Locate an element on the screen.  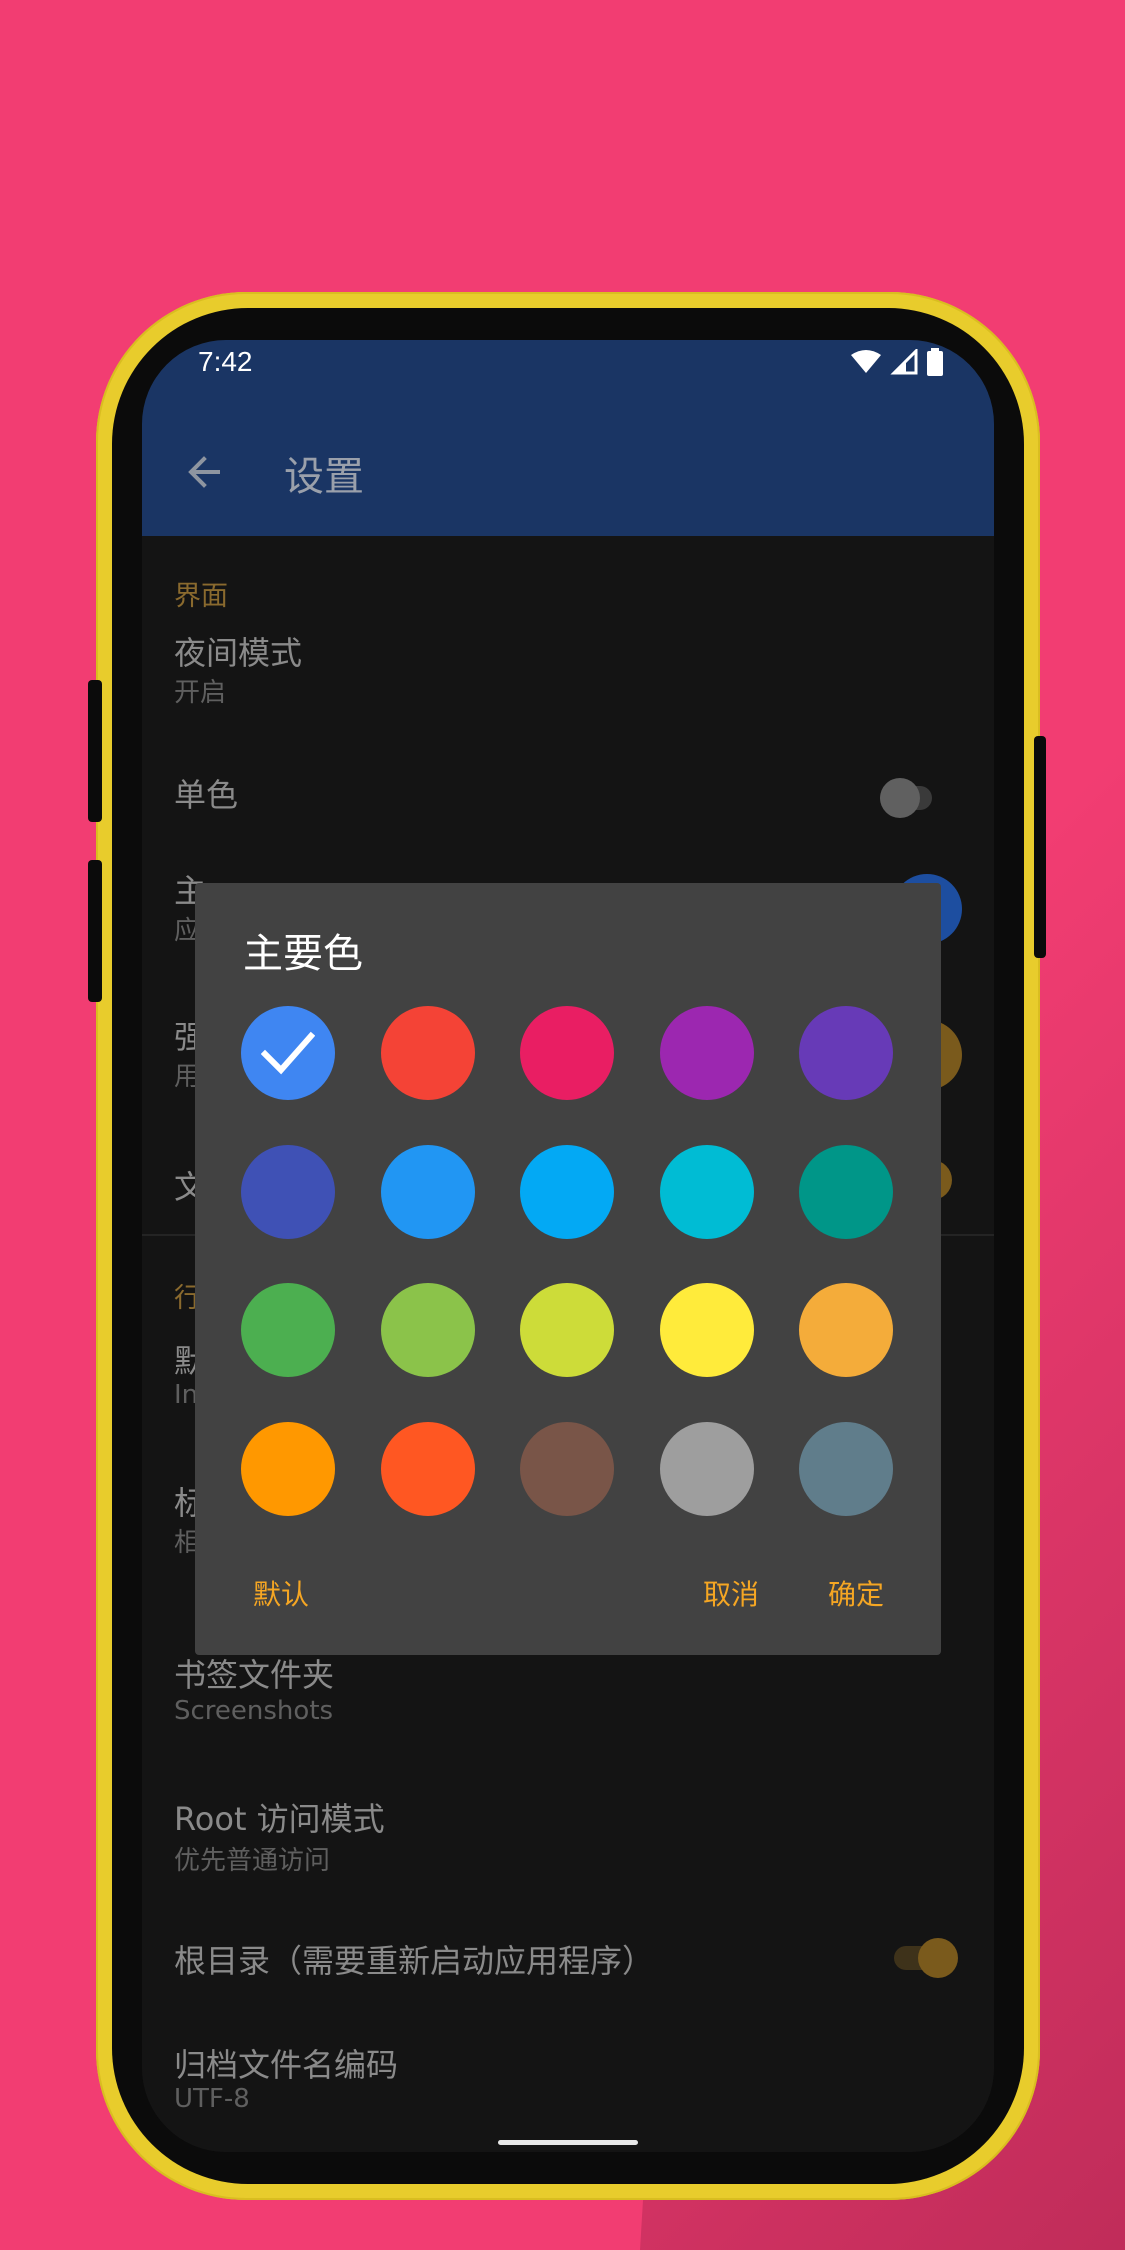
section-header-interface: 界面 is located at coordinates (201, 596).